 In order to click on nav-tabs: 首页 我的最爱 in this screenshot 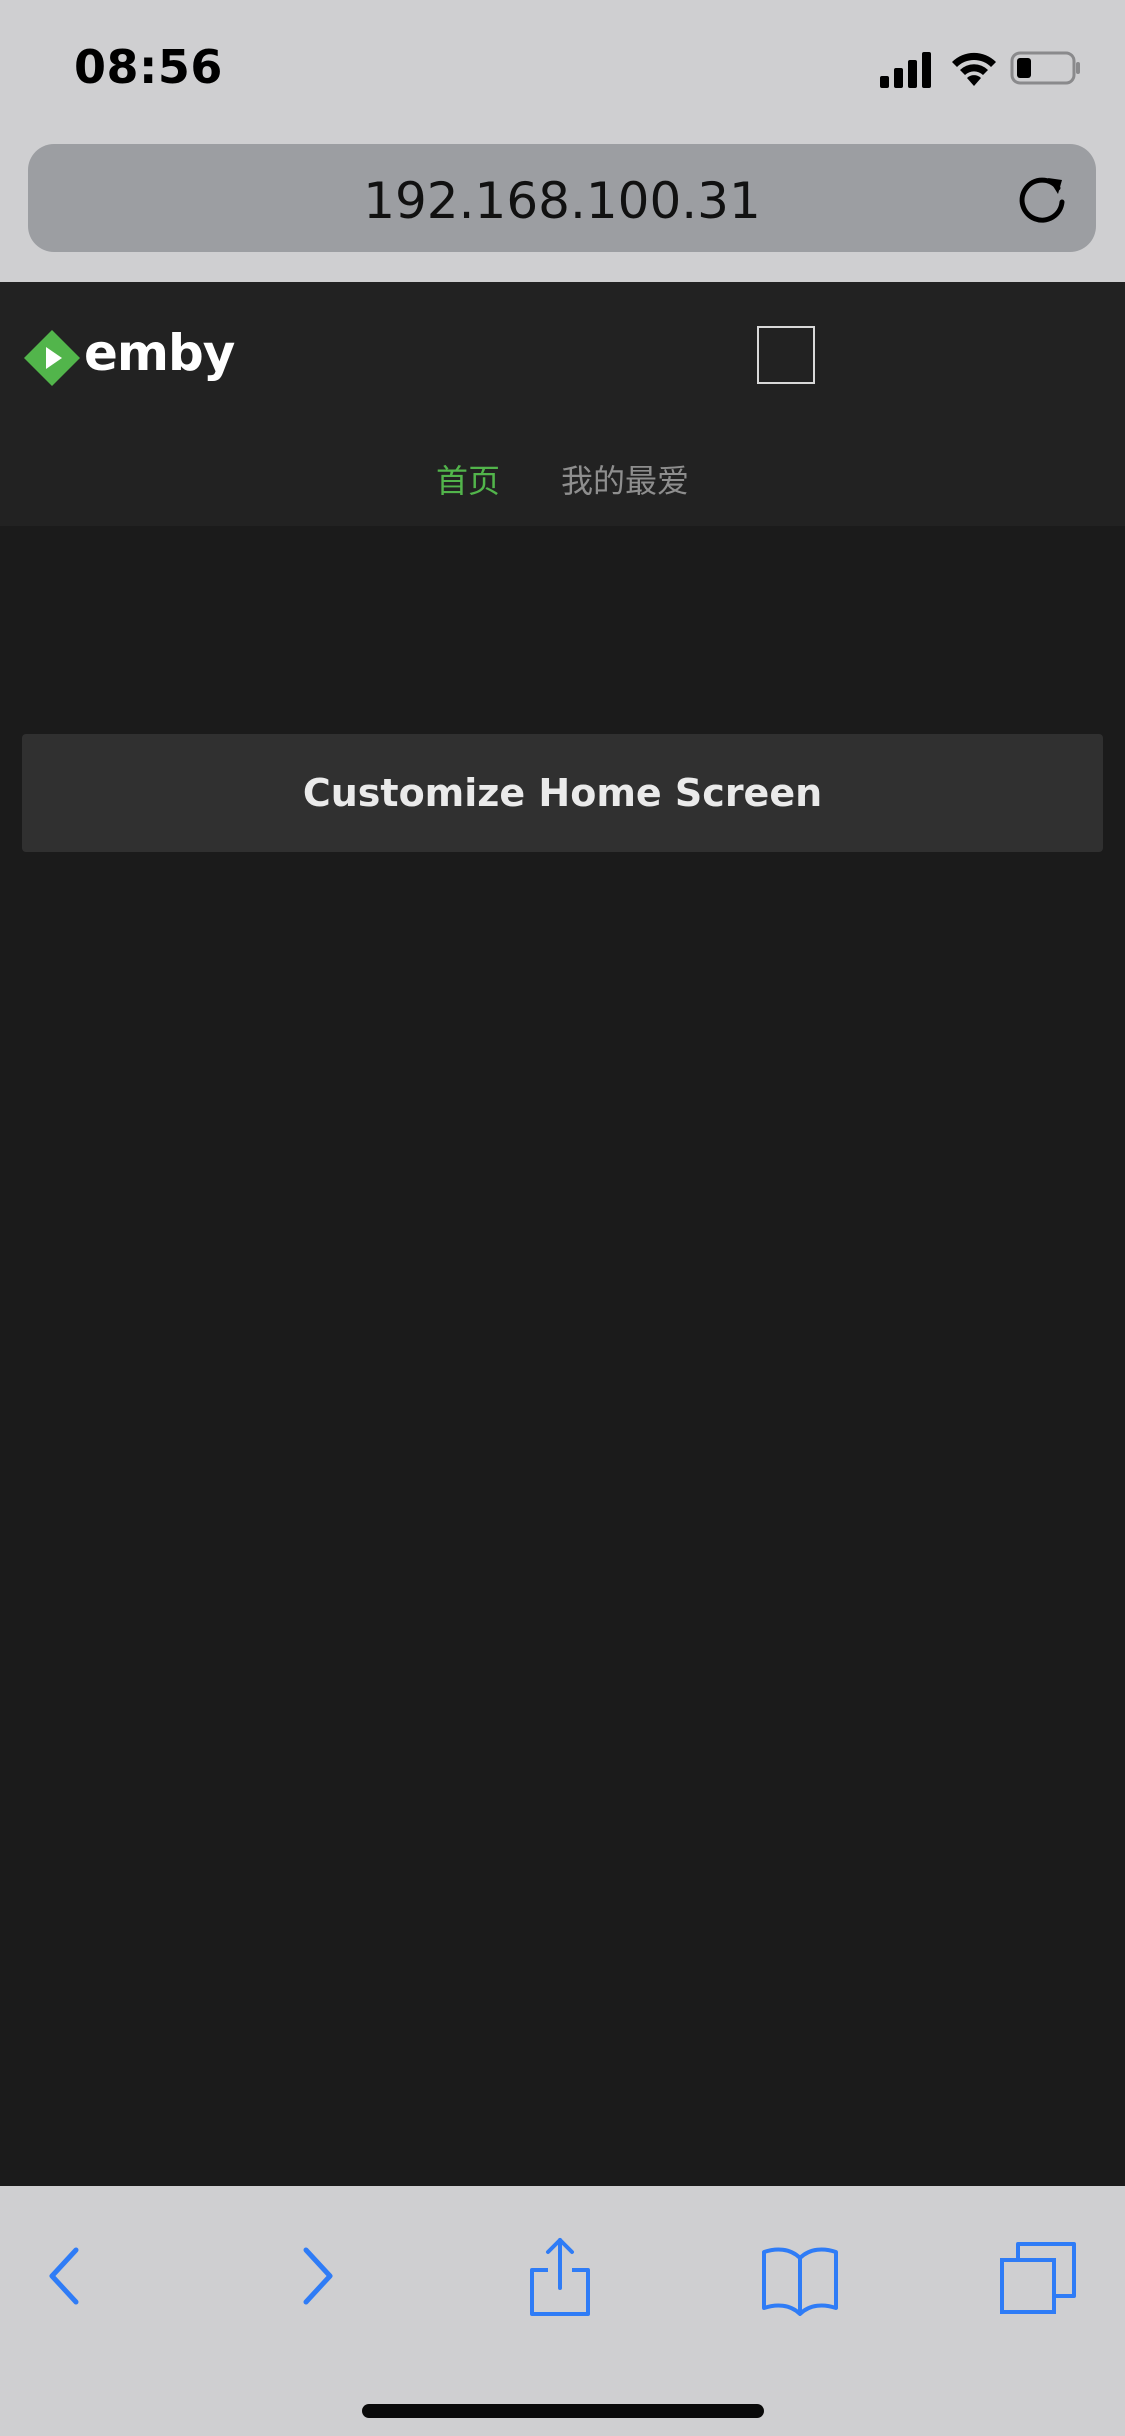, I will do `click(562, 480)`.